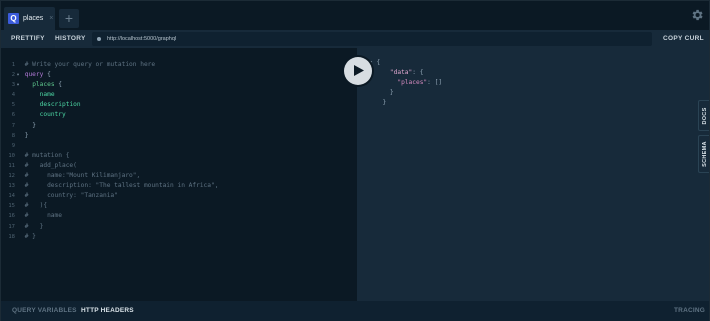  Describe the element at coordinates (109, 95) in the screenshot. I see `code-line: 4 name` at that location.